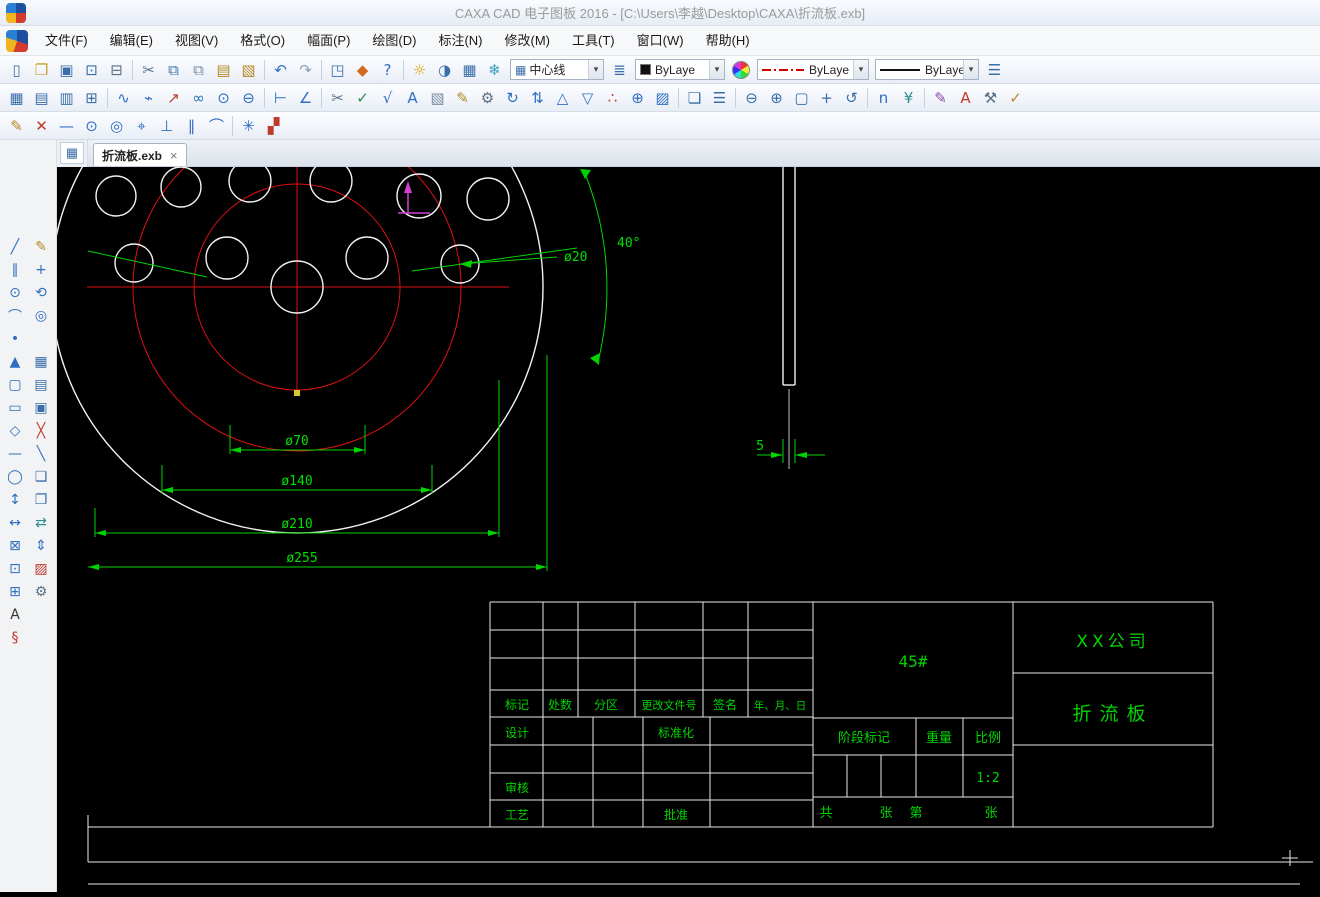  I want to click on annotate-icon: A, so click(965, 98).